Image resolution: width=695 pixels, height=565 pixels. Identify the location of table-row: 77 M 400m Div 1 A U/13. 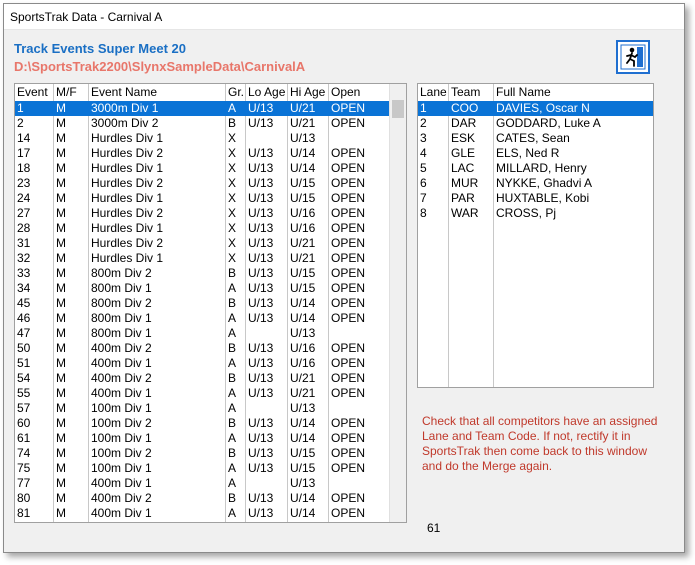
(202, 483).